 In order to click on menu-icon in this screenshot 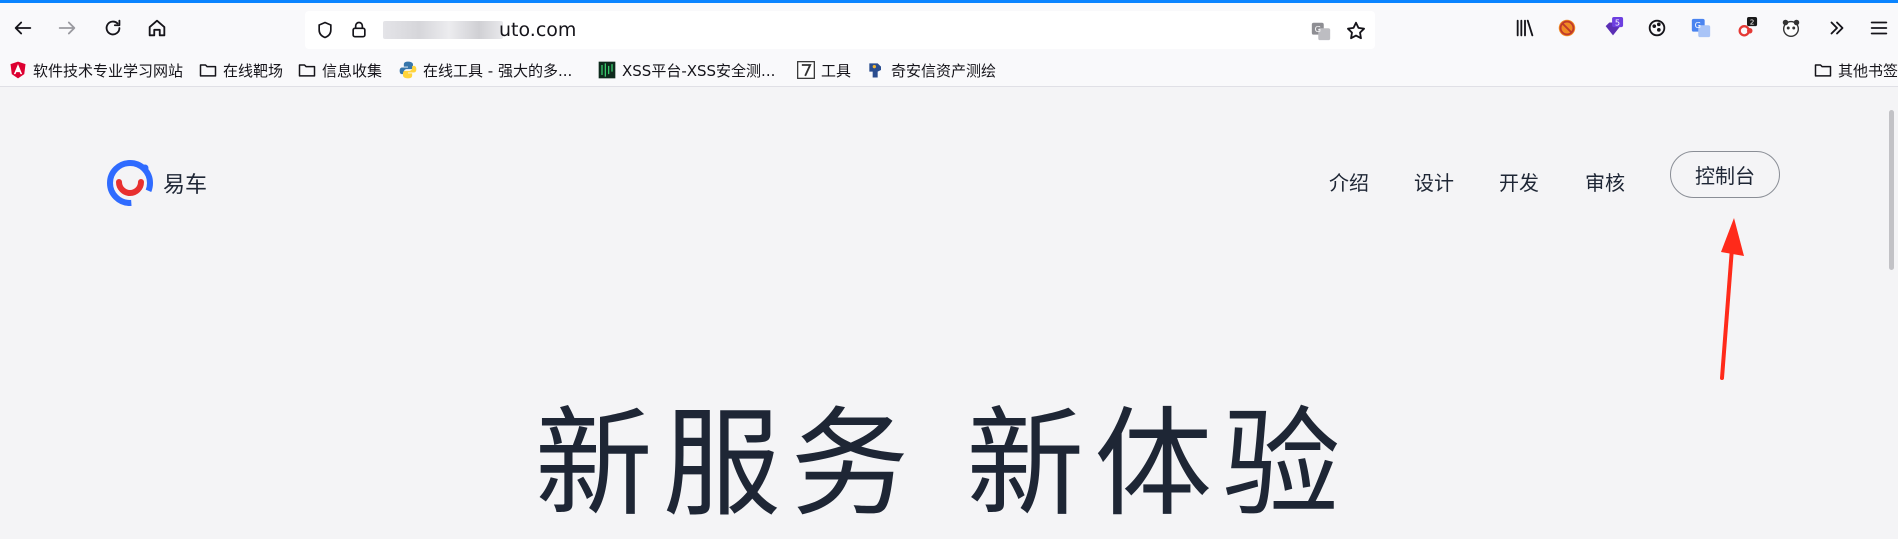, I will do `click(1879, 28)`.